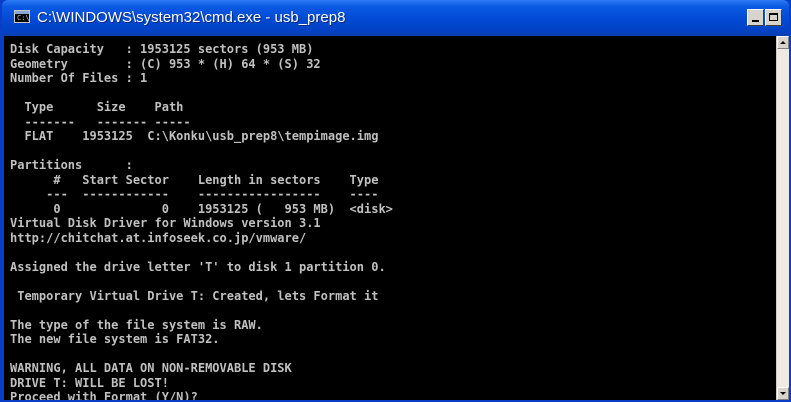 The height and width of the screenshot is (402, 791). I want to click on maximize-icon, so click(773, 17).